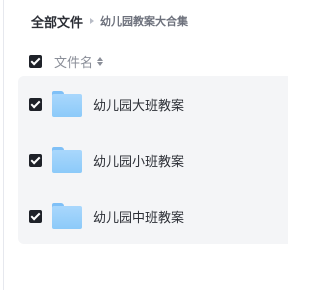 The height and width of the screenshot is (290, 320). I want to click on breadcrumb: 全部文件 幼儿园教案大合集, so click(110, 21).